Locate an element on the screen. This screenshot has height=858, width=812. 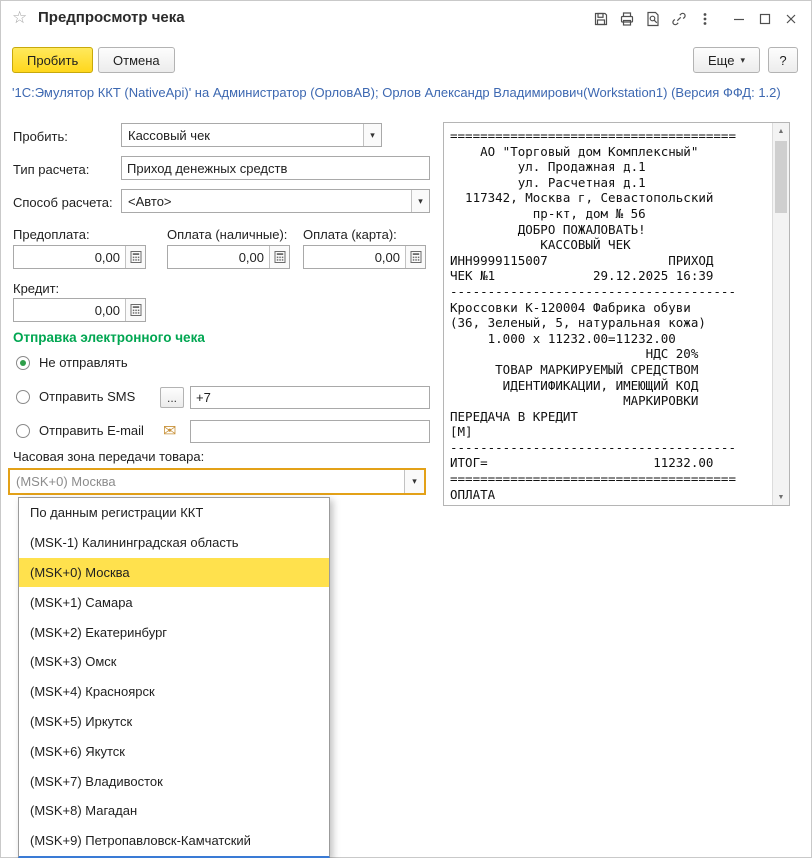
timezone-option: (MSK-1) Калининградская область is located at coordinates (174, 543).